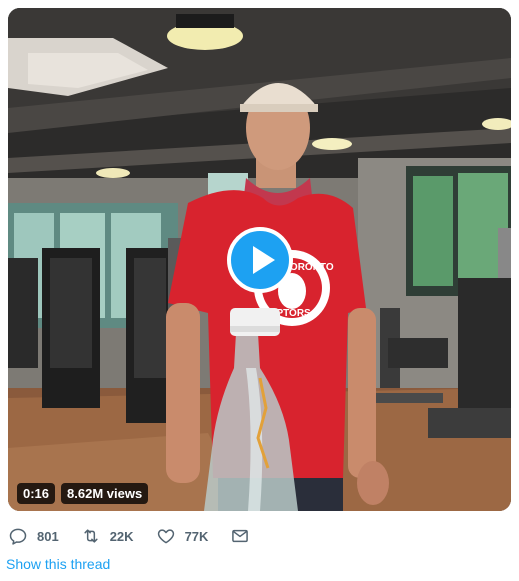 This screenshot has width=519, height=581. What do you see at coordinates (140, 536) in the screenshot?
I see `tweet-actions: 801 22K 77K` at bounding box center [140, 536].